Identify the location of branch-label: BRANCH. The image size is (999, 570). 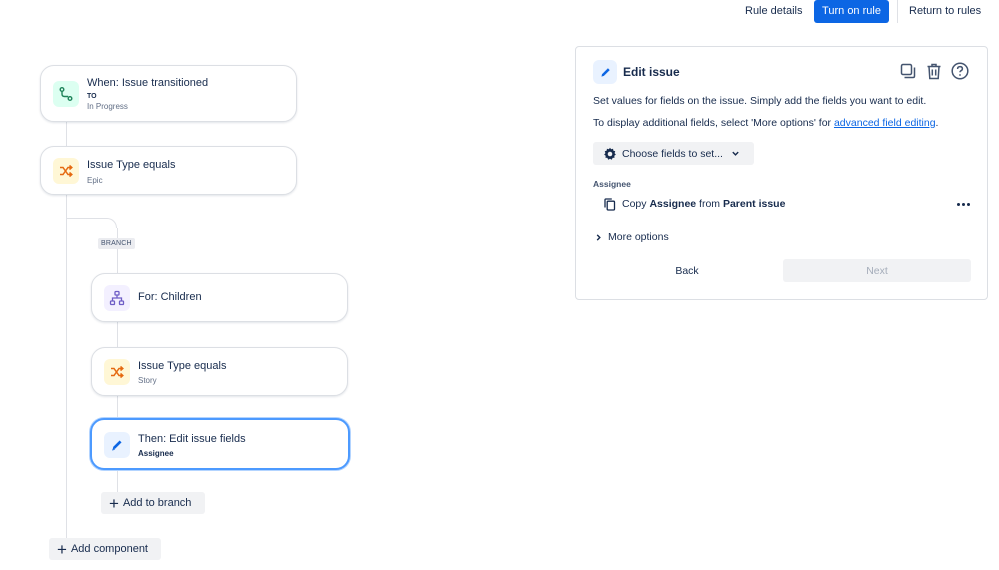
(116, 243).